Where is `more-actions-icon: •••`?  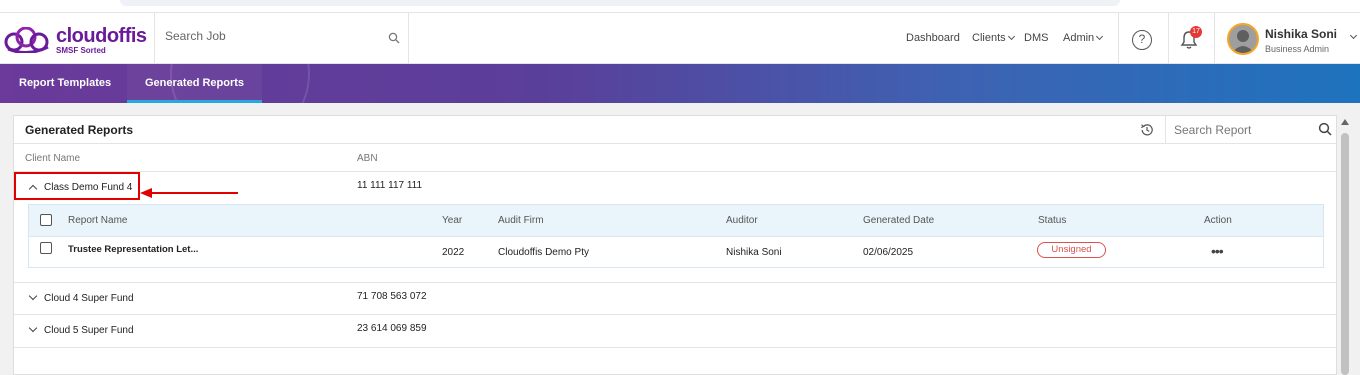
more-actions-icon: ••• is located at coordinates (1217, 251).